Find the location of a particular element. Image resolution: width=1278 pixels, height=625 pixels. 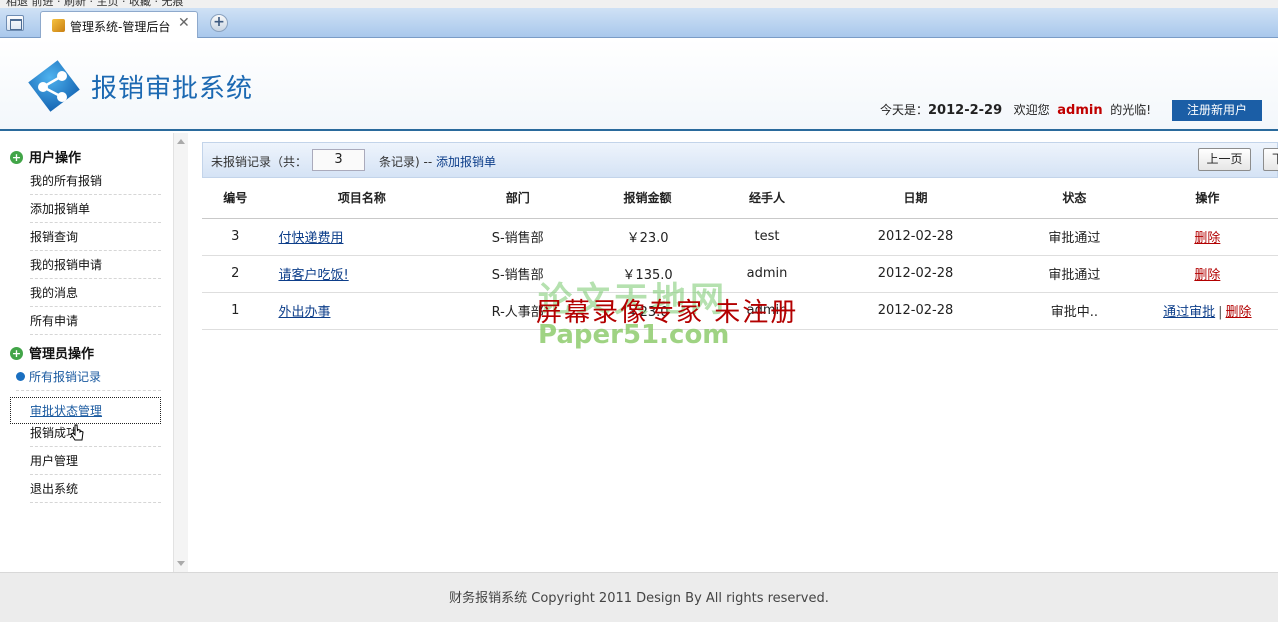

active-bullet-icon is located at coordinates (20, 376).